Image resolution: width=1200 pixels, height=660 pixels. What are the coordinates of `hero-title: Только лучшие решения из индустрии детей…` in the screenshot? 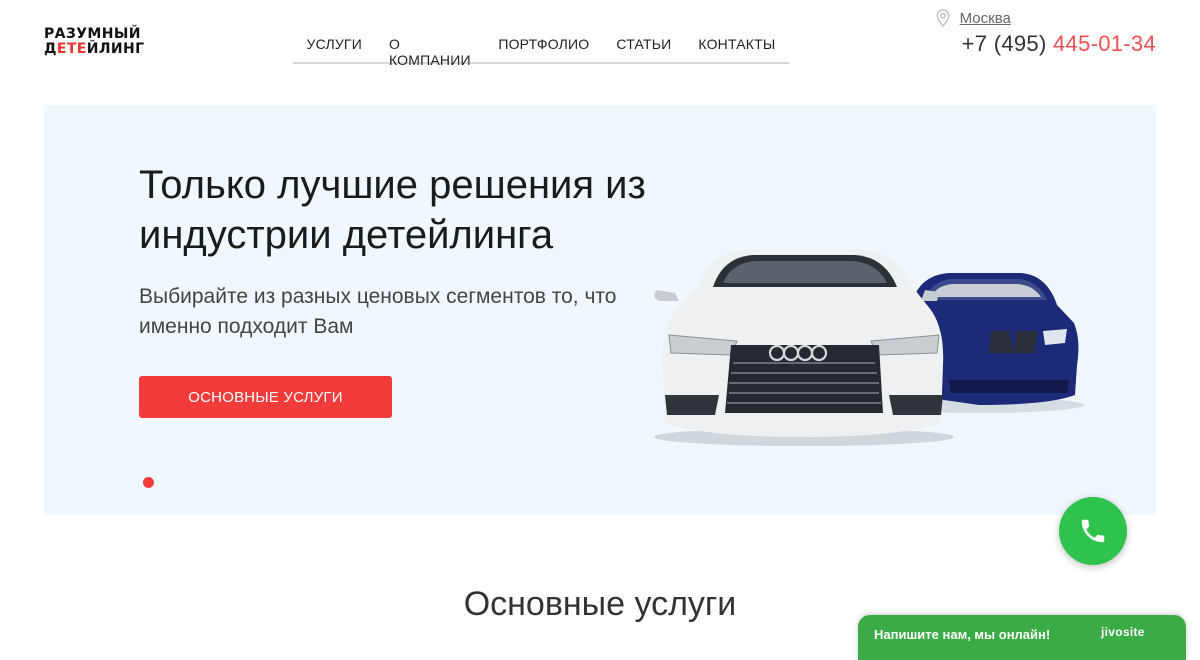 It's located at (392, 210).